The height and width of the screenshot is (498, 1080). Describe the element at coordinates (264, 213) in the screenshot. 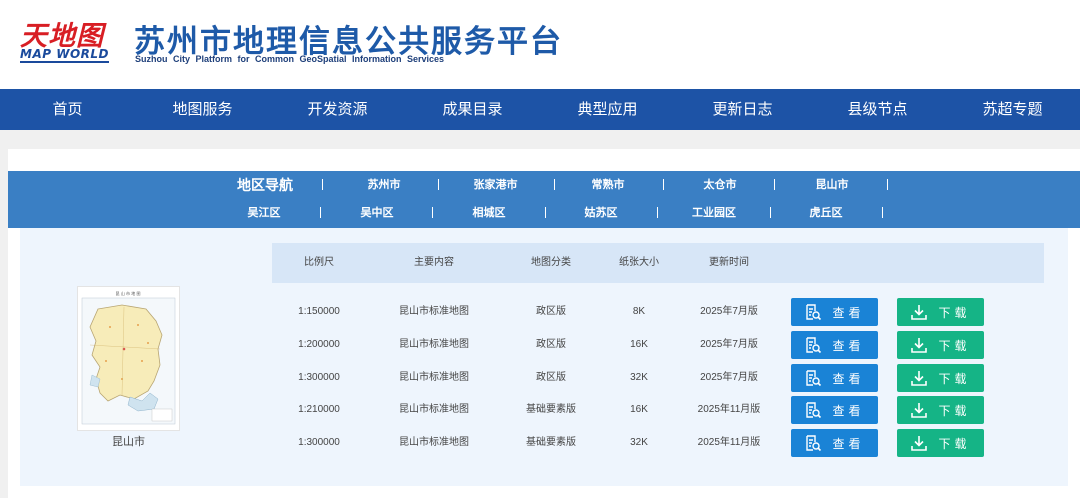

I see `region-link-wujiang: 吴江区` at that location.